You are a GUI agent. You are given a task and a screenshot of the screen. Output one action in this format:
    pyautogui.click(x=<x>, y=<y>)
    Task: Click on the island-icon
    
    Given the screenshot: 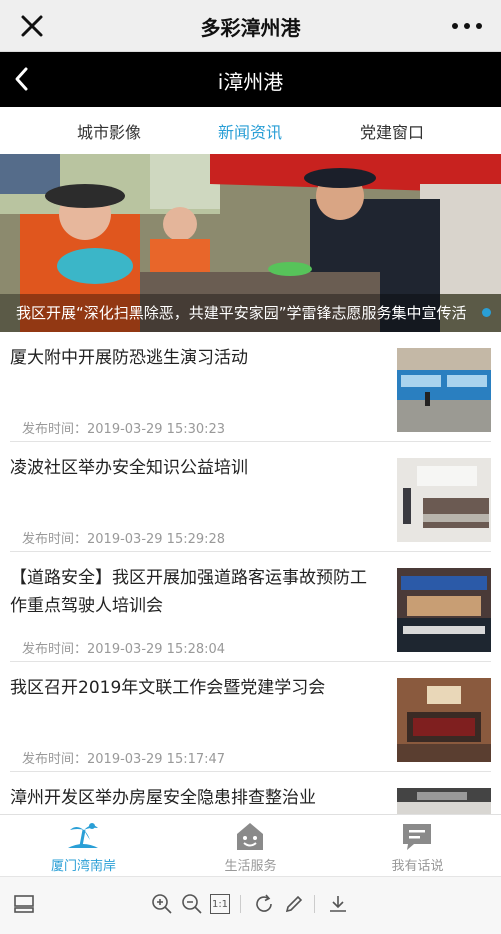 What is the action you would take?
    pyautogui.click(x=83, y=835)
    